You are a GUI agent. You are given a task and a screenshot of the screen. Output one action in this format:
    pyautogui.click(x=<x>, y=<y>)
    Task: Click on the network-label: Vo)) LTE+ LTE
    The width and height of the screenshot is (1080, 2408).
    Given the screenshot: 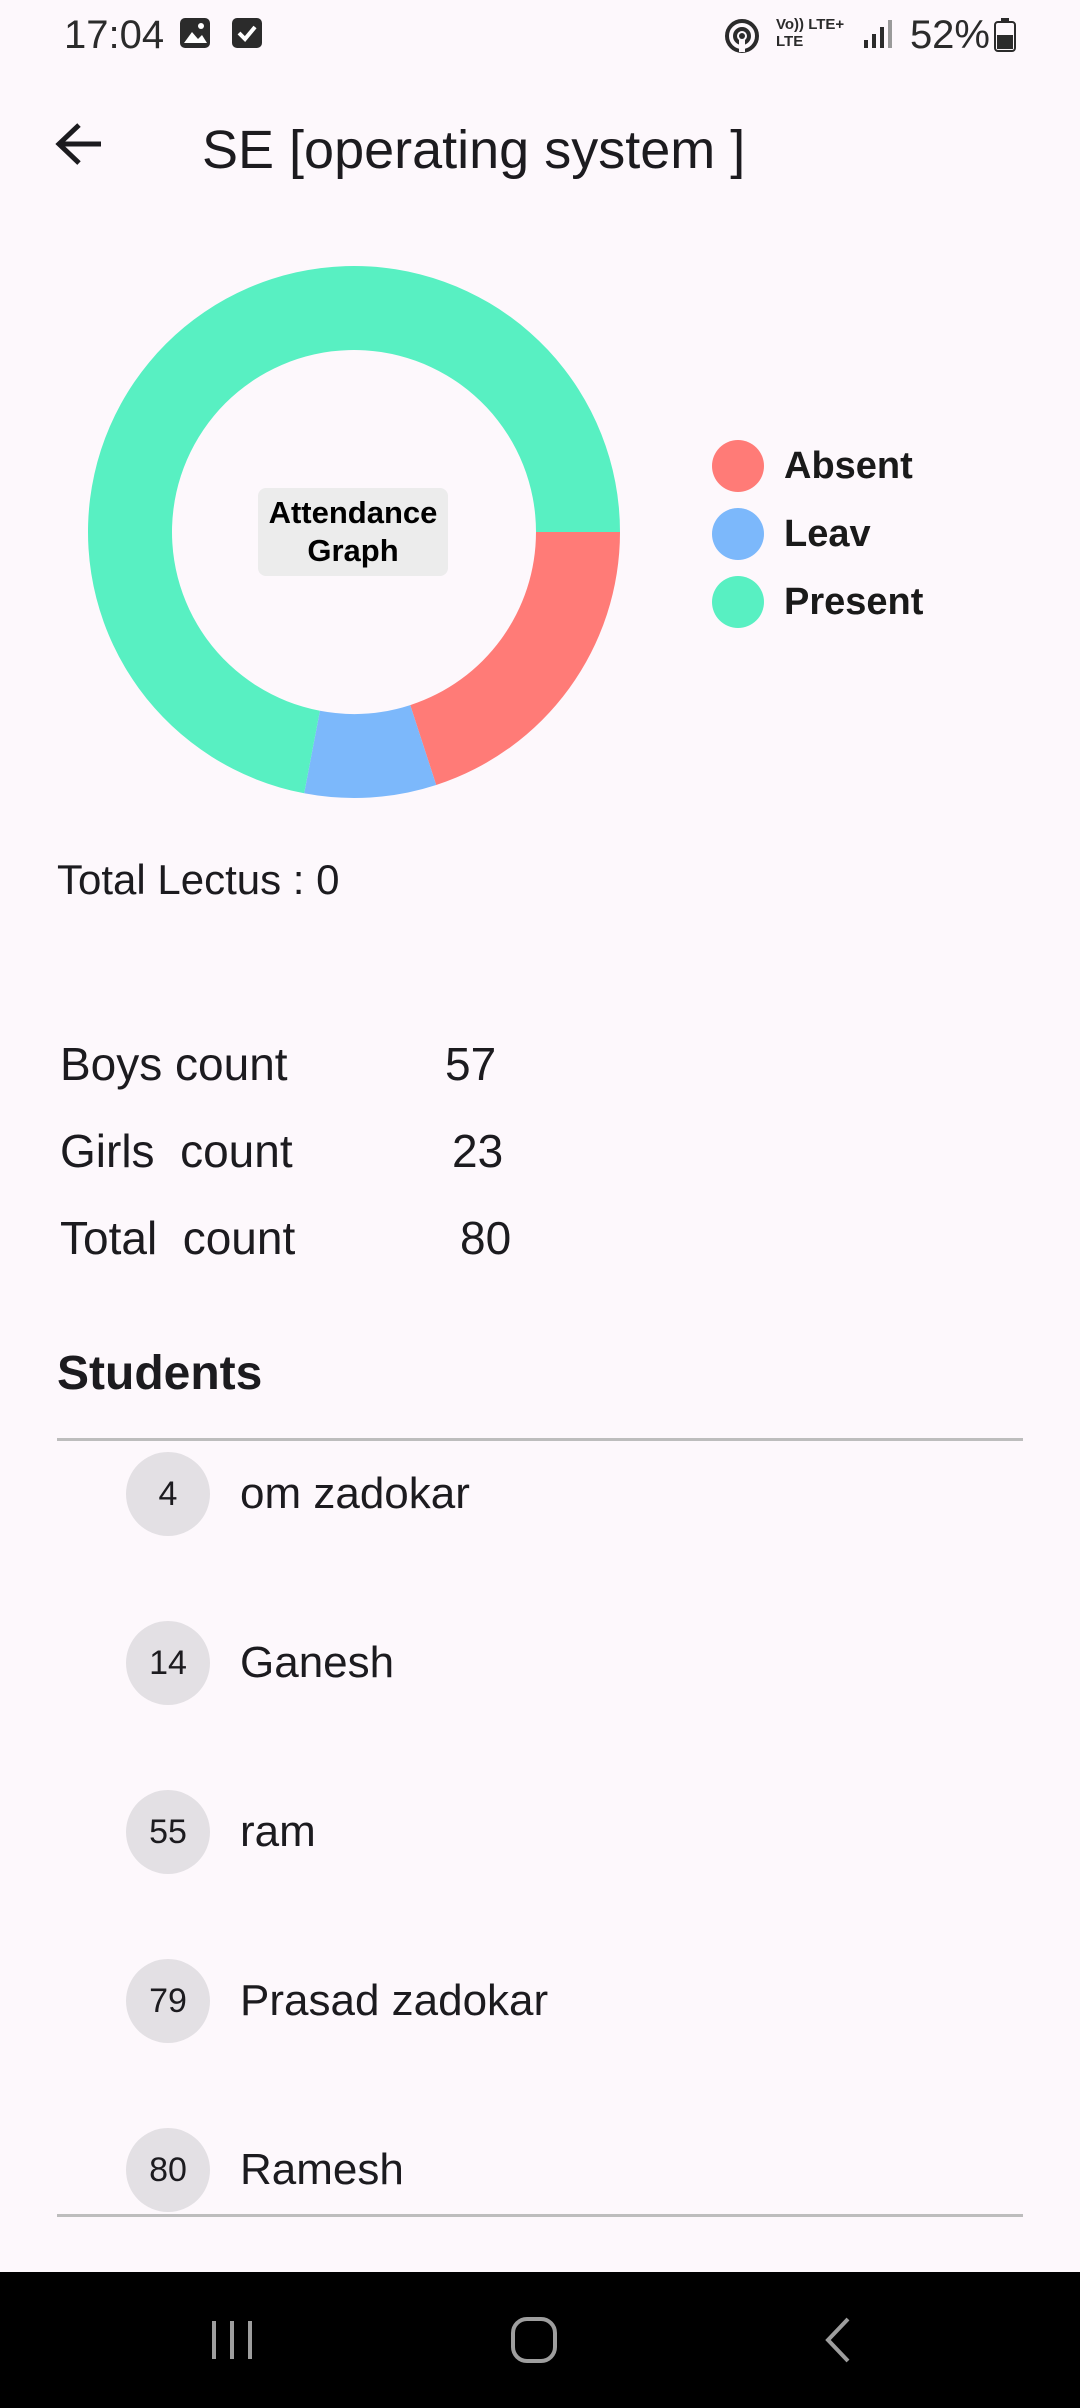 What is the action you would take?
    pyautogui.click(x=810, y=33)
    